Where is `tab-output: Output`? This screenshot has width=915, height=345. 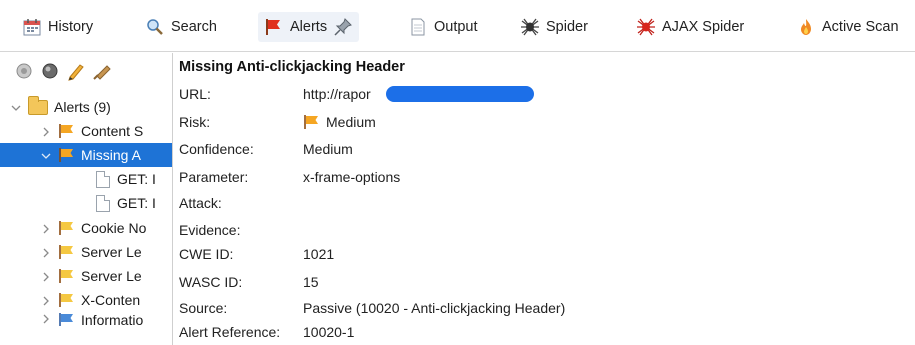 tab-output: Output is located at coordinates (443, 27).